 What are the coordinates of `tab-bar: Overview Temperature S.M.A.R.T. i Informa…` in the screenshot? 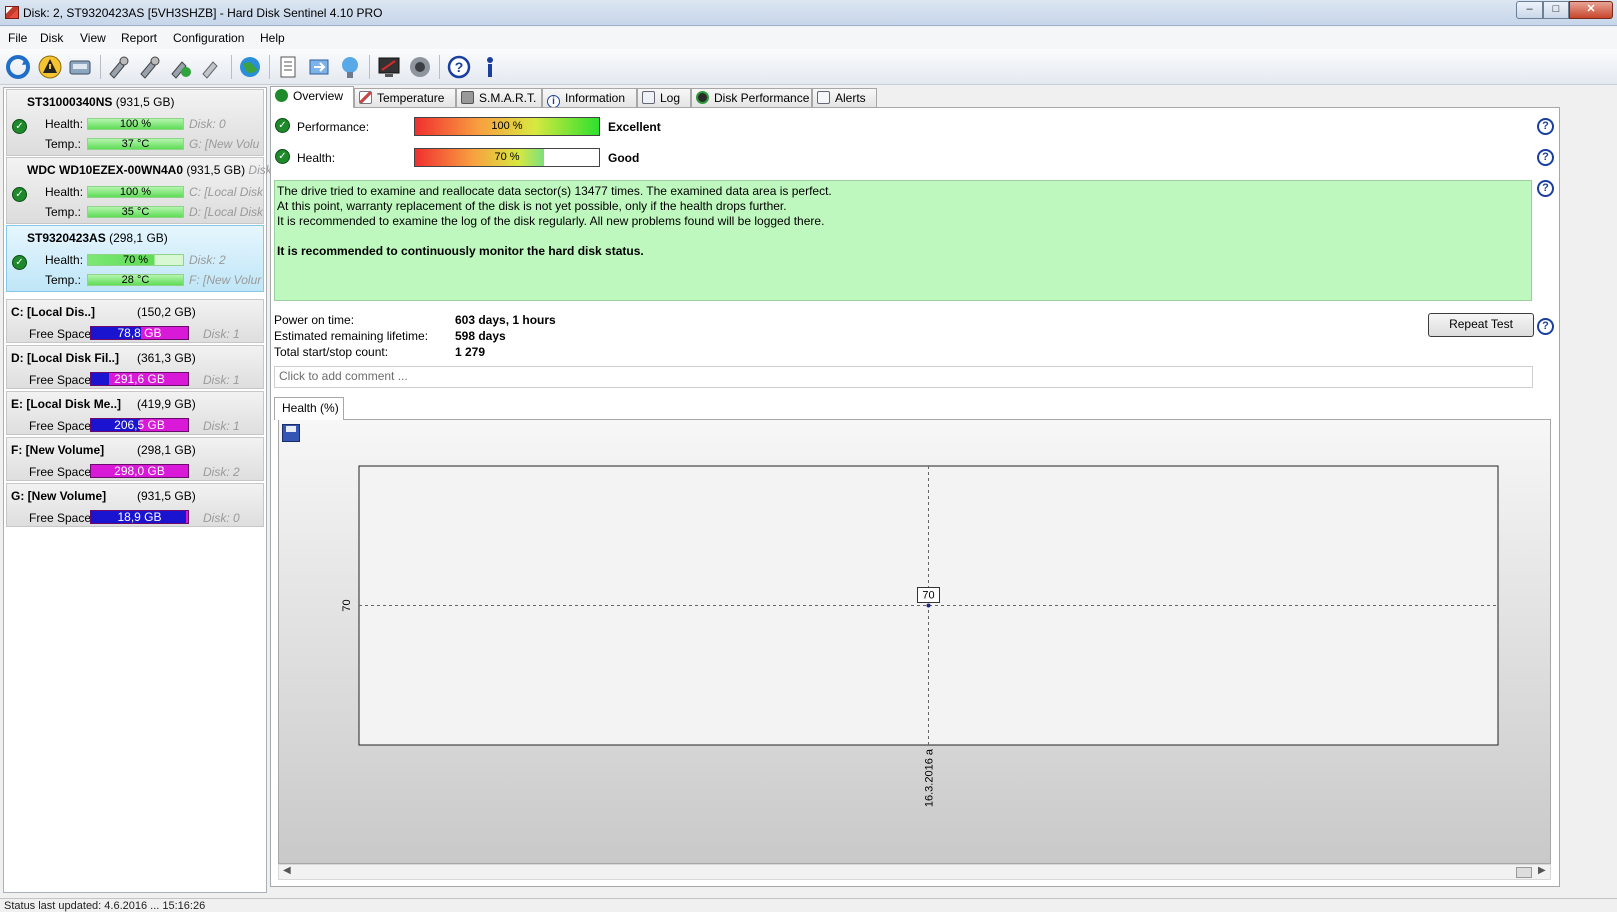 It's located at (943, 97).